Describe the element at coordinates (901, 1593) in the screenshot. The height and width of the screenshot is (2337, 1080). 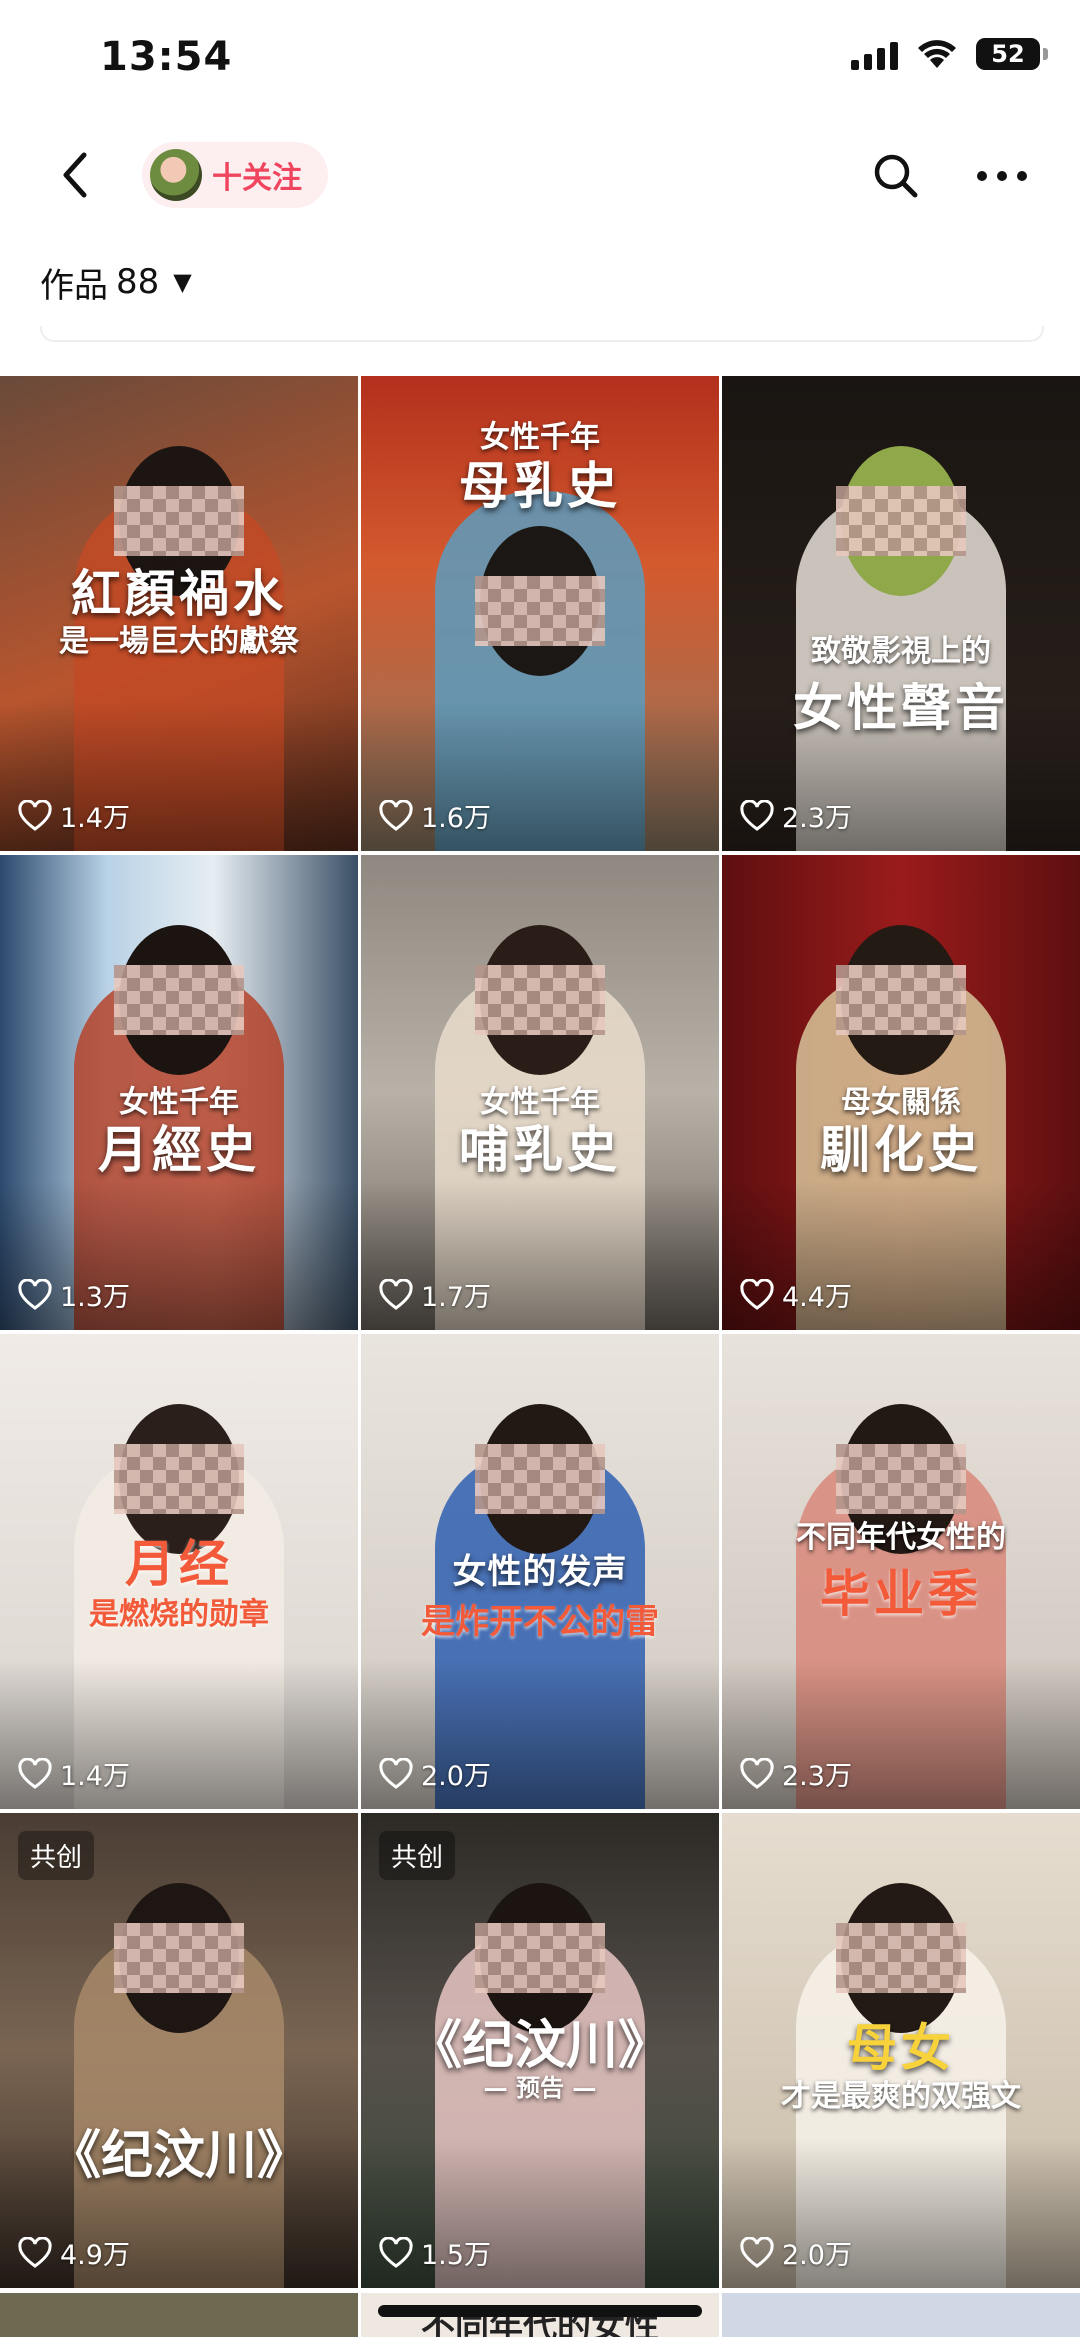
I see `tile-title: 毕业季` at that location.